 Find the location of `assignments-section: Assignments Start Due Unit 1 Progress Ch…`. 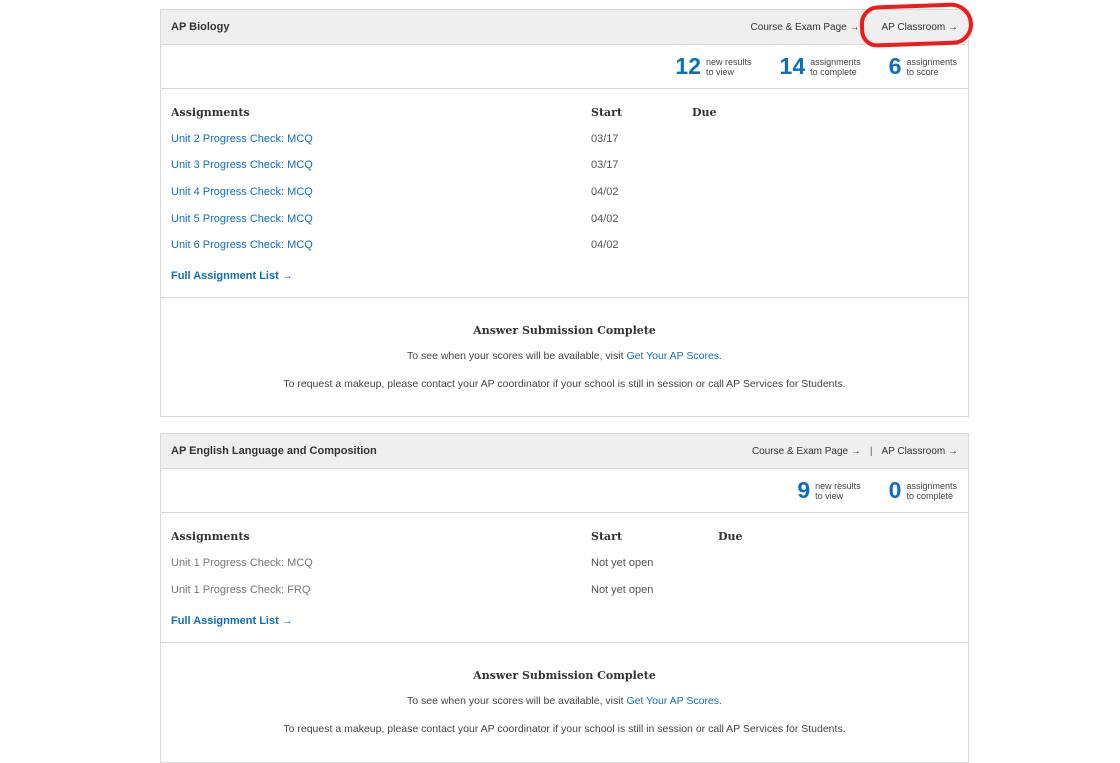

assignments-section: Assignments Start Due Unit 1 Progress Ch… is located at coordinates (564, 578).